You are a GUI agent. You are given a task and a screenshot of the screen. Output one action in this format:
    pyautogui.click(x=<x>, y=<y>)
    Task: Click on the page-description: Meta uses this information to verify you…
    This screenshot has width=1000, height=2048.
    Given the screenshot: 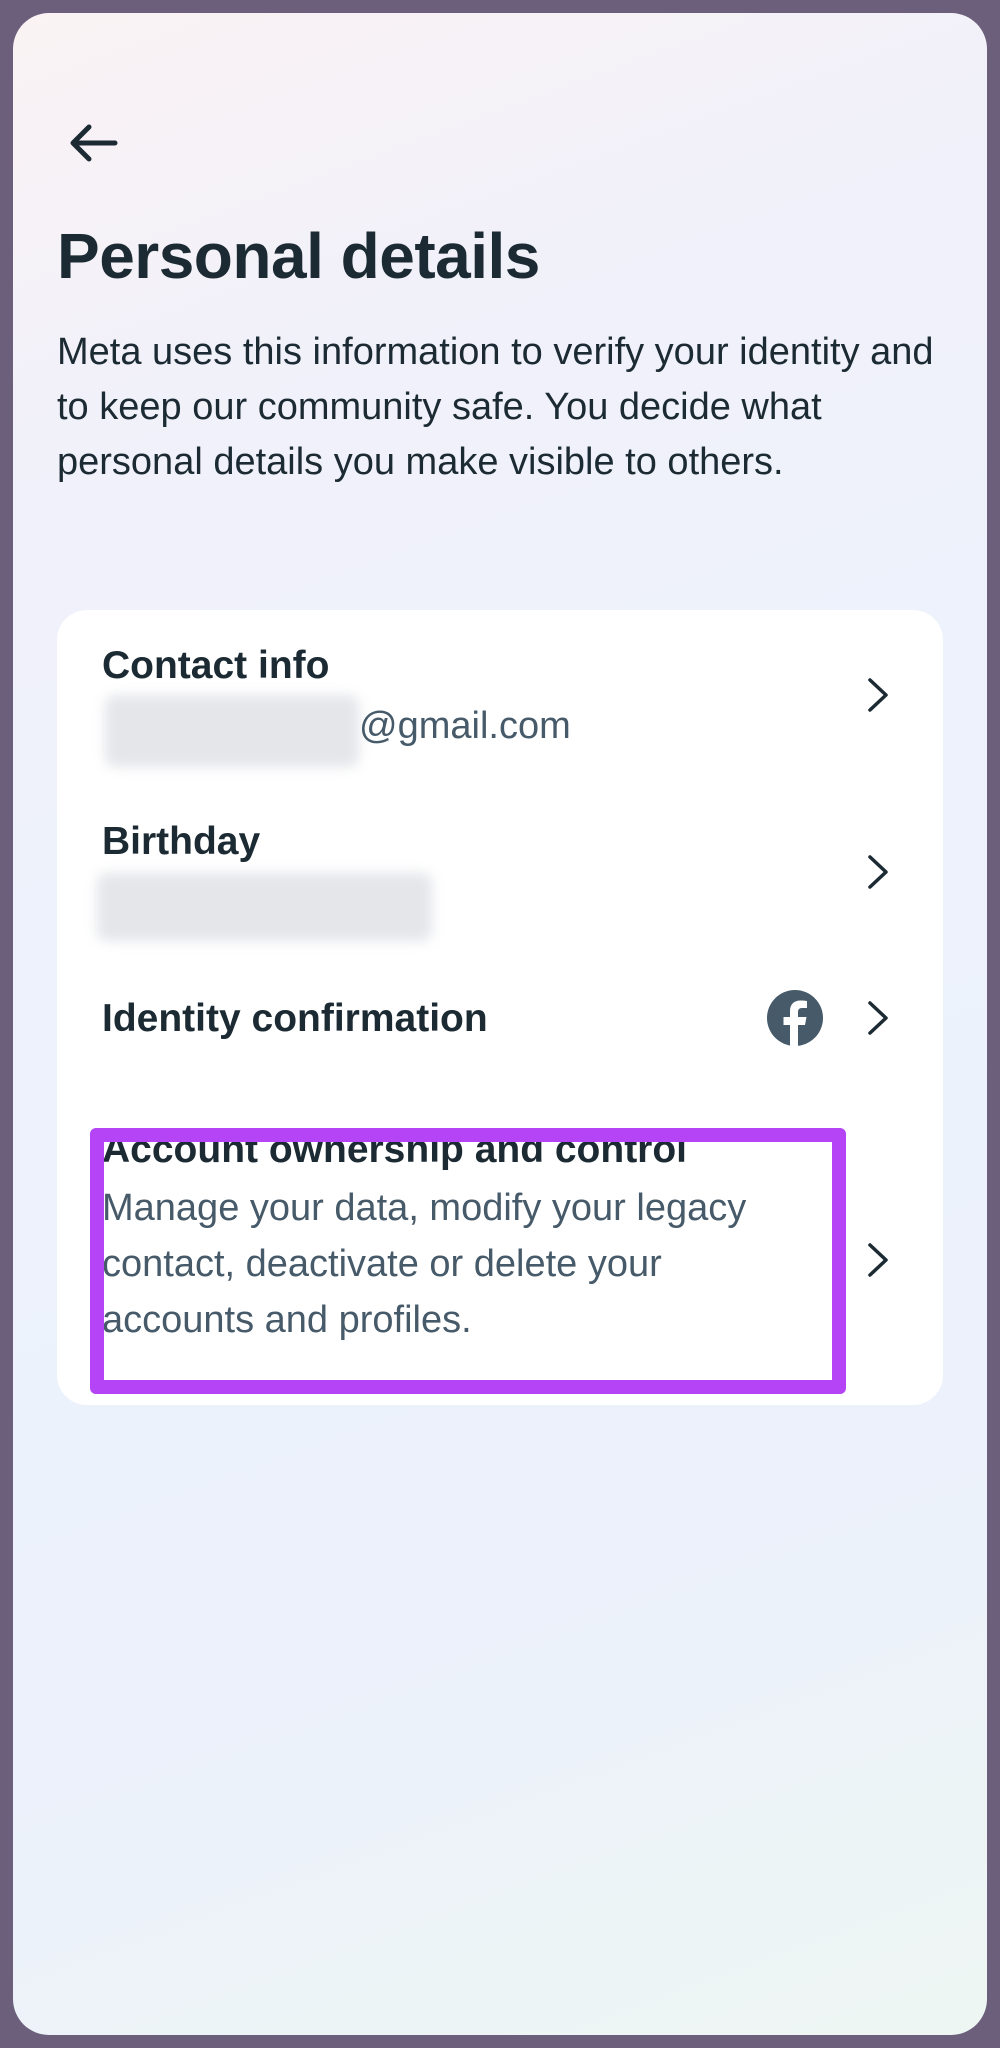 What is the action you would take?
    pyautogui.click(x=495, y=407)
    